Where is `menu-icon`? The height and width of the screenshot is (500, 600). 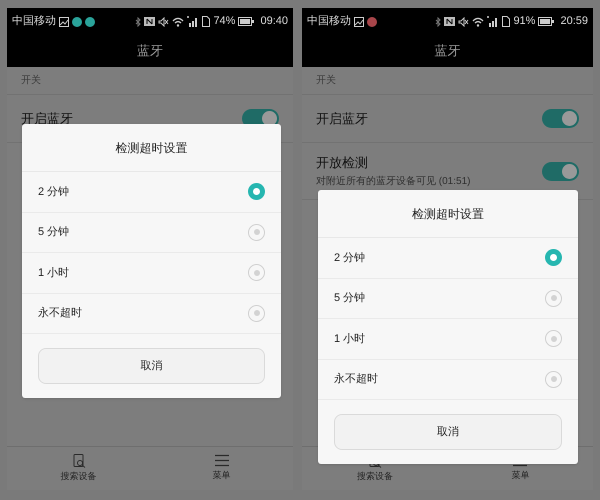 menu-icon is located at coordinates (222, 461).